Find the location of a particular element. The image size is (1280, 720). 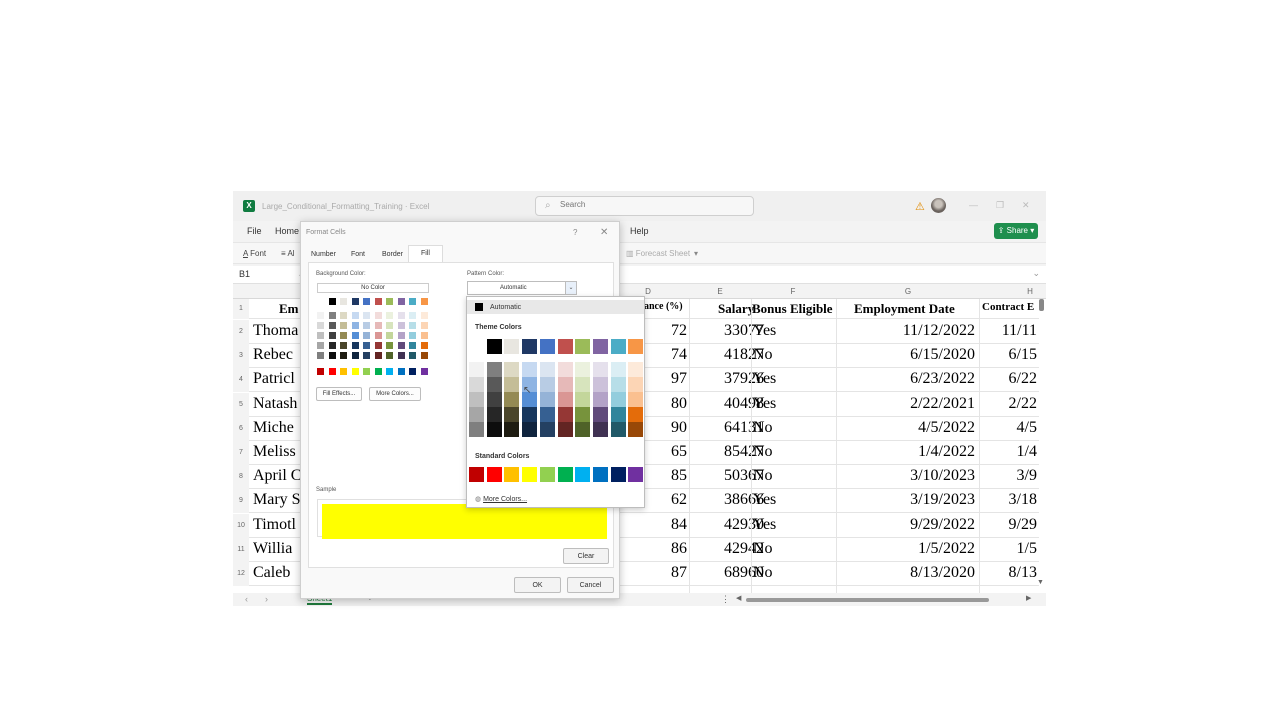

cell-d: 86 is located at coordinates (660, 549).